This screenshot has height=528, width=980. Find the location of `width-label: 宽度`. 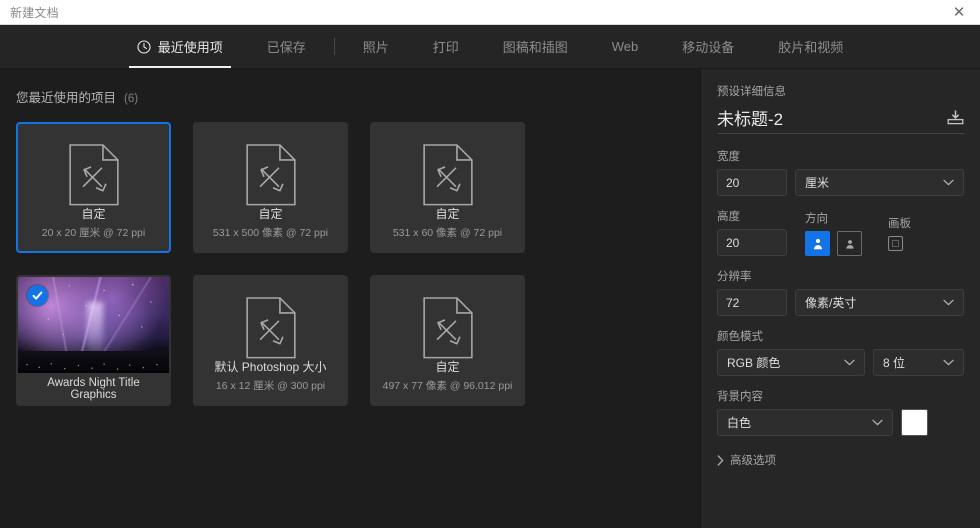

width-label: 宽度 is located at coordinates (728, 157).